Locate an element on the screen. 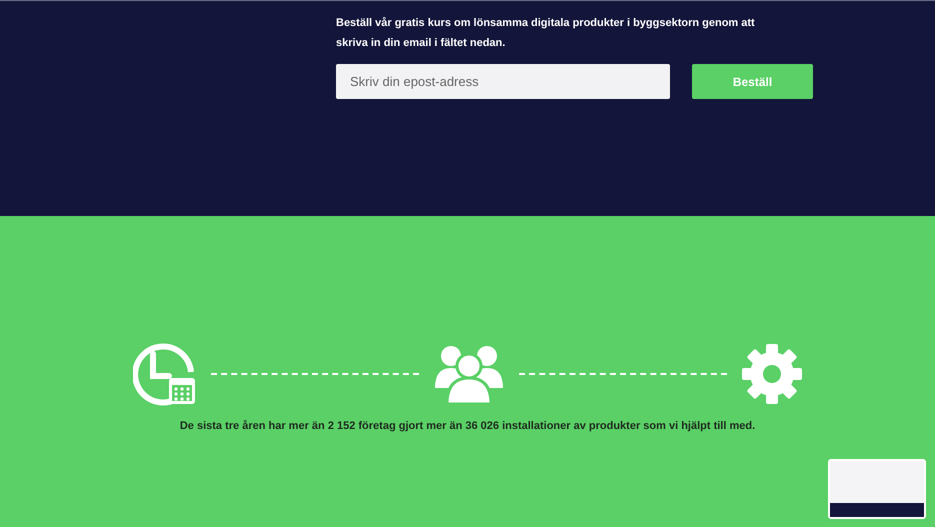 This screenshot has width=935, height=527. clock-calendar-icon is located at coordinates (164, 374).